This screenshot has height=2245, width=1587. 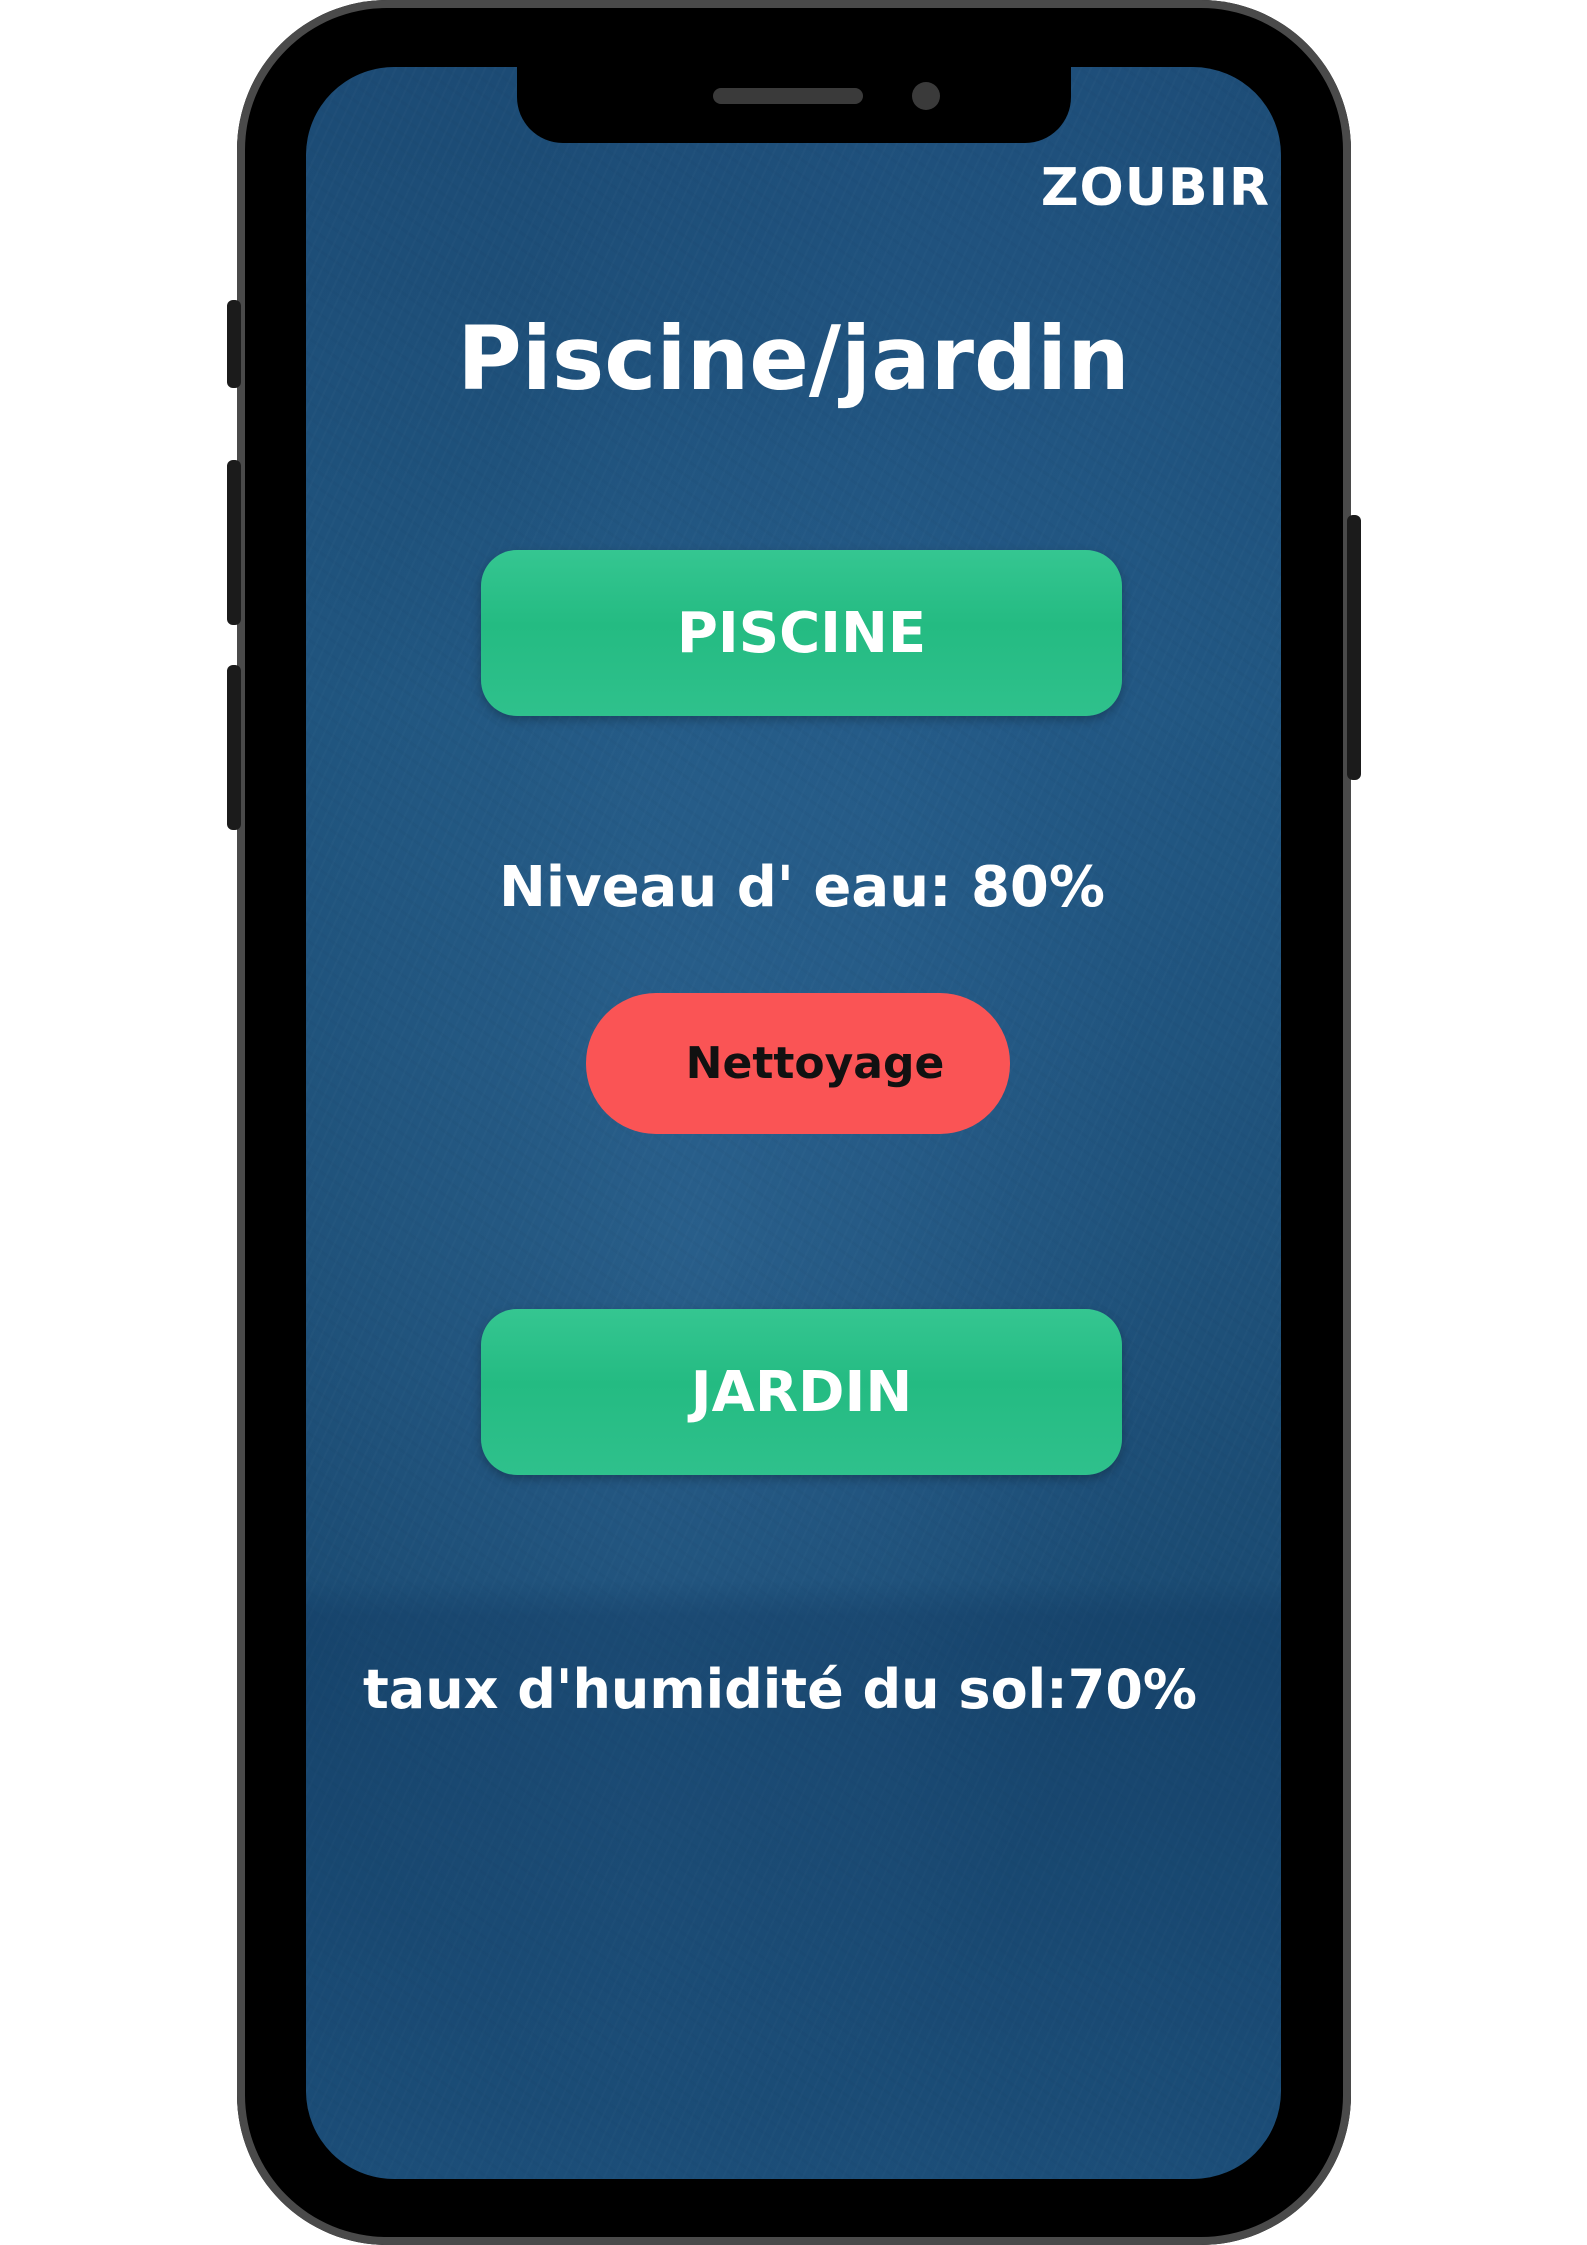 What do you see at coordinates (234, 747) in the screenshot?
I see `volume-down-button` at bounding box center [234, 747].